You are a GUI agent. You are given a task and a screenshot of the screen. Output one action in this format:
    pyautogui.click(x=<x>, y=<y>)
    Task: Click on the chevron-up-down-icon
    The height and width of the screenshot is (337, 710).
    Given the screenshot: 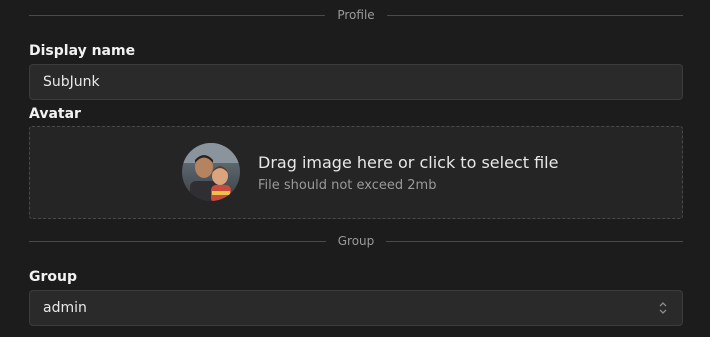 What is the action you would take?
    pyautogui.click(x=663, y=308)
    